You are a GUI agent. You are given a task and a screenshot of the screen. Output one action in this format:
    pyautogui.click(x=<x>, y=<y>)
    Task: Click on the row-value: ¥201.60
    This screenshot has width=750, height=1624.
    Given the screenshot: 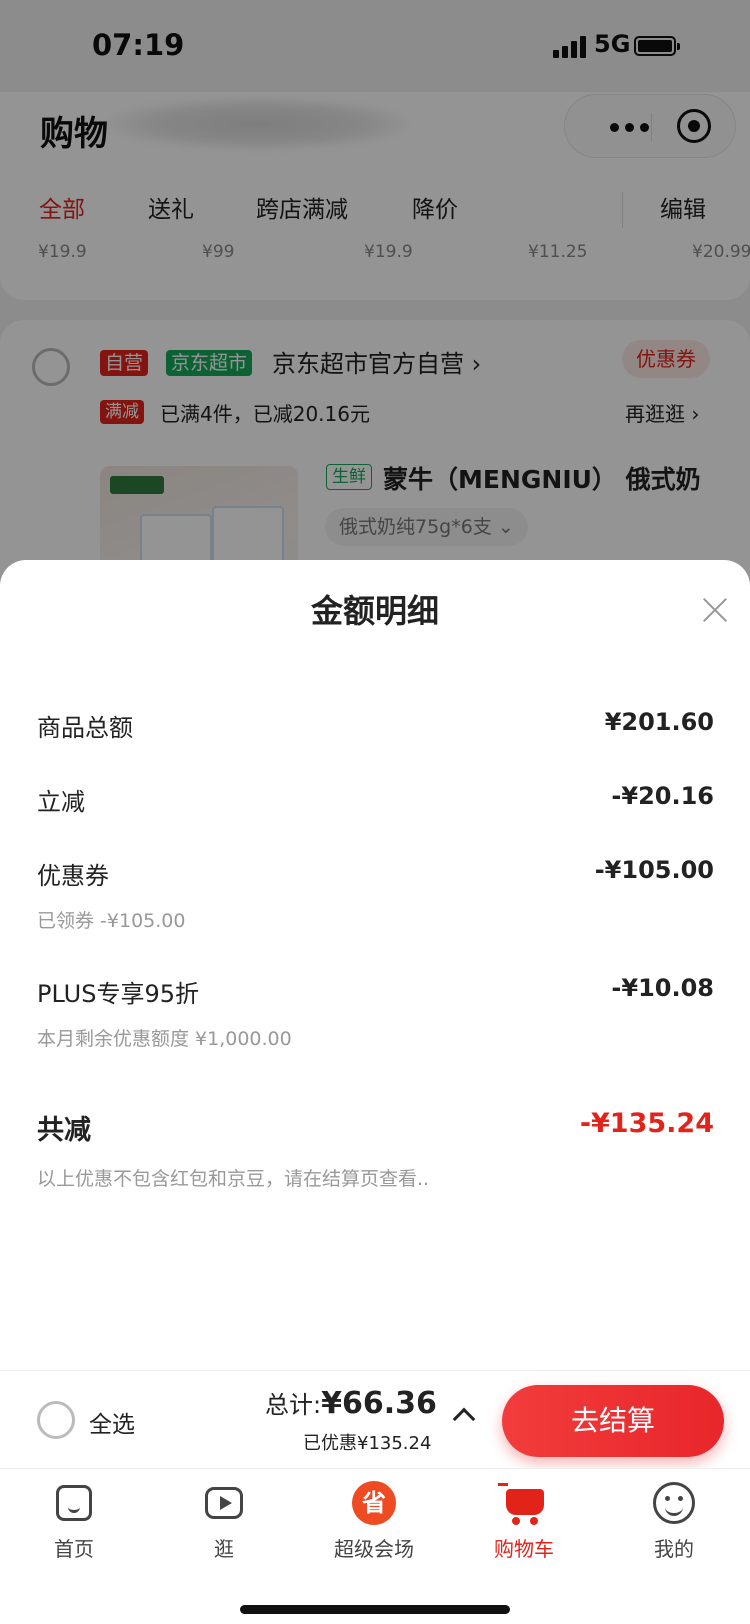 What is the action you would take?
    pyautogui.click(x=659, y=722)
    